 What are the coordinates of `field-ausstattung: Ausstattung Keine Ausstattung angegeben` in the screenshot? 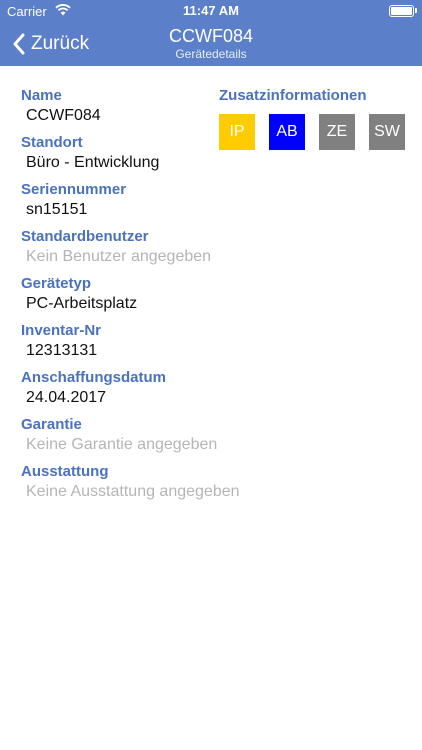 It's located at (151, 486).